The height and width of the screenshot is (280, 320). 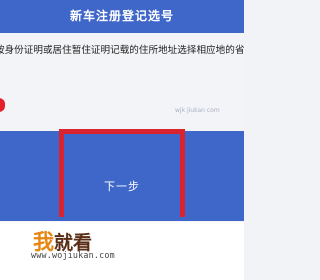 I want to click on red-marker, so click(x=2, y=105).